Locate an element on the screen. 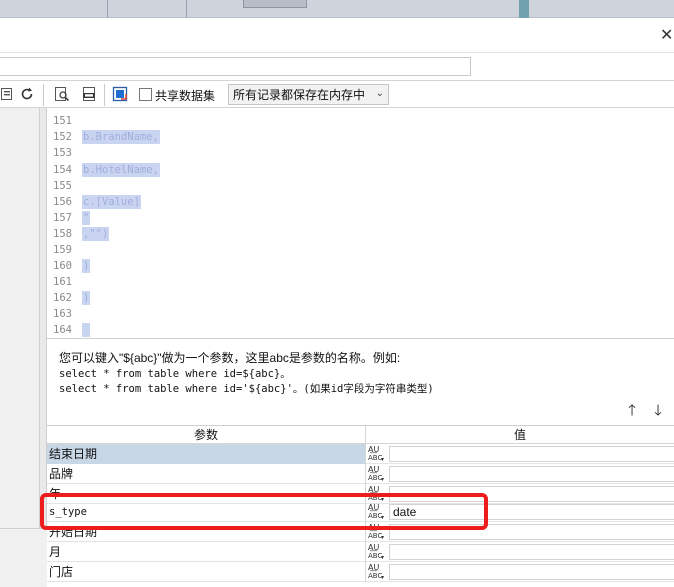  format-icon is located at coordinates (7, 94).